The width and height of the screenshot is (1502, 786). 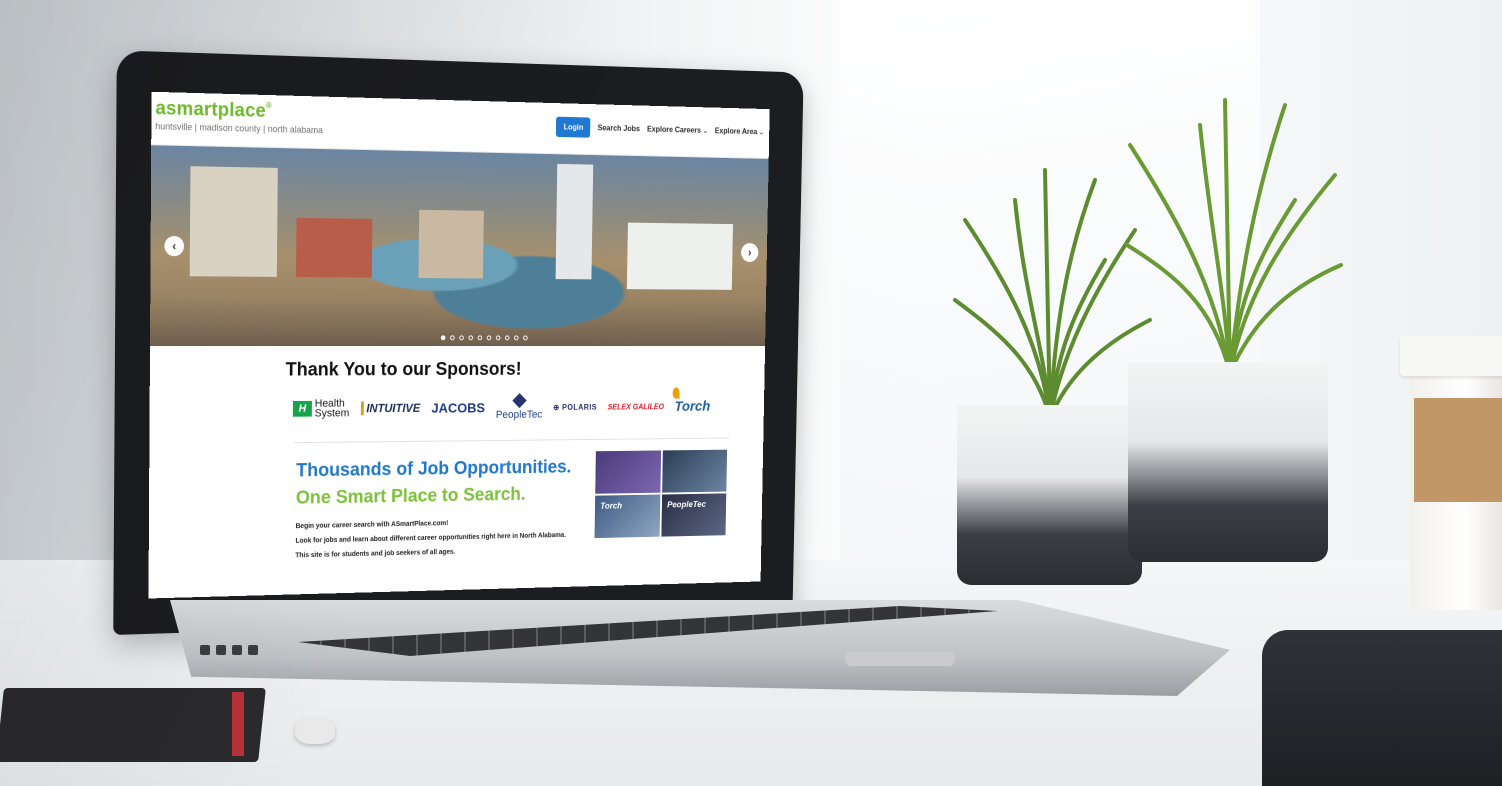 I want to click on notebook-band, so click(x=238, y=724).